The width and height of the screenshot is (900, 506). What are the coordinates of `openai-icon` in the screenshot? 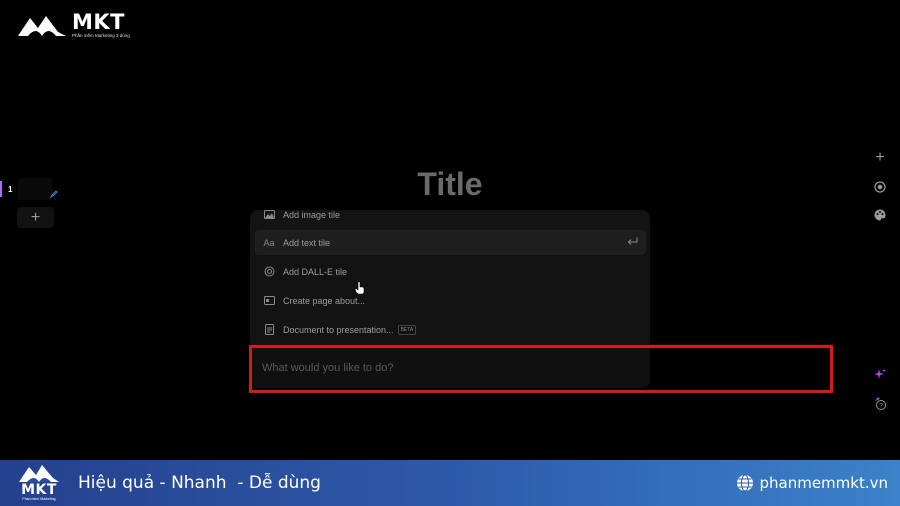 It's located at (269, 271).